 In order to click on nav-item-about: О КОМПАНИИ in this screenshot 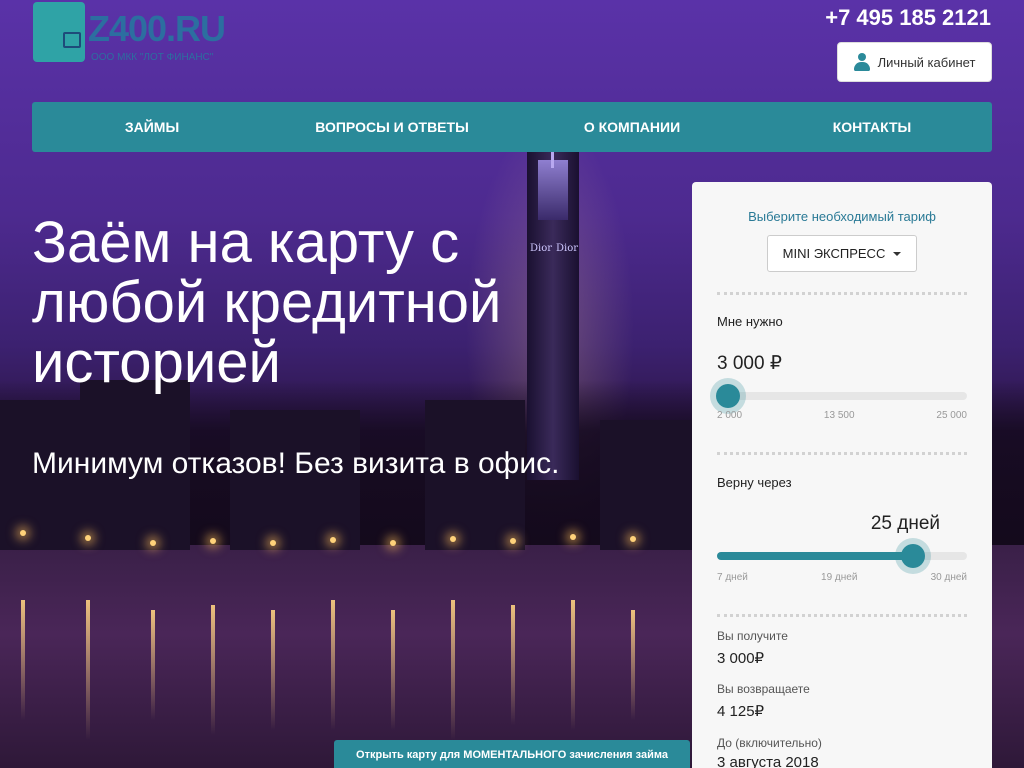, I will do `click(632, 127)`.